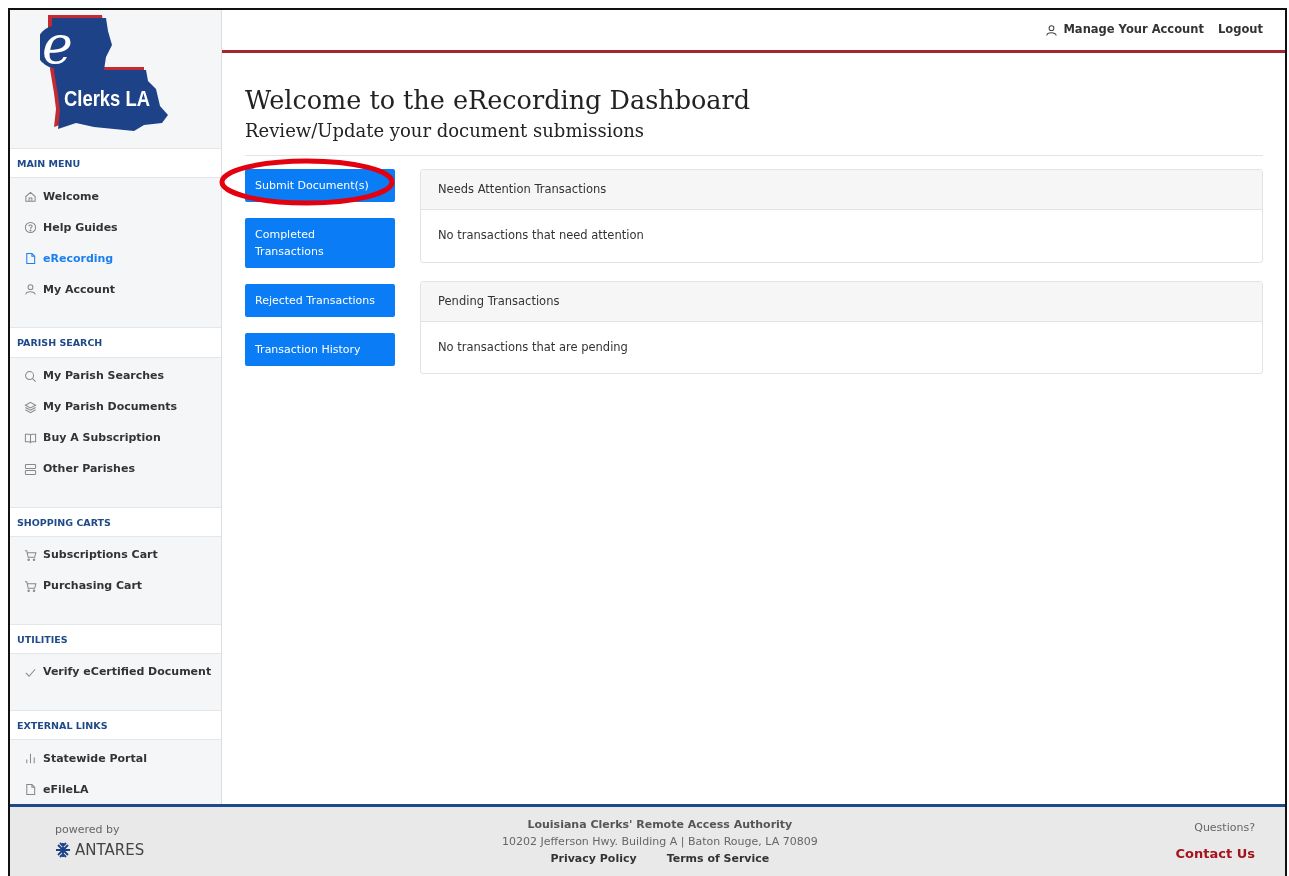  I want to click on sidebar-item: Verify eCertified Document, so click(115, 672).